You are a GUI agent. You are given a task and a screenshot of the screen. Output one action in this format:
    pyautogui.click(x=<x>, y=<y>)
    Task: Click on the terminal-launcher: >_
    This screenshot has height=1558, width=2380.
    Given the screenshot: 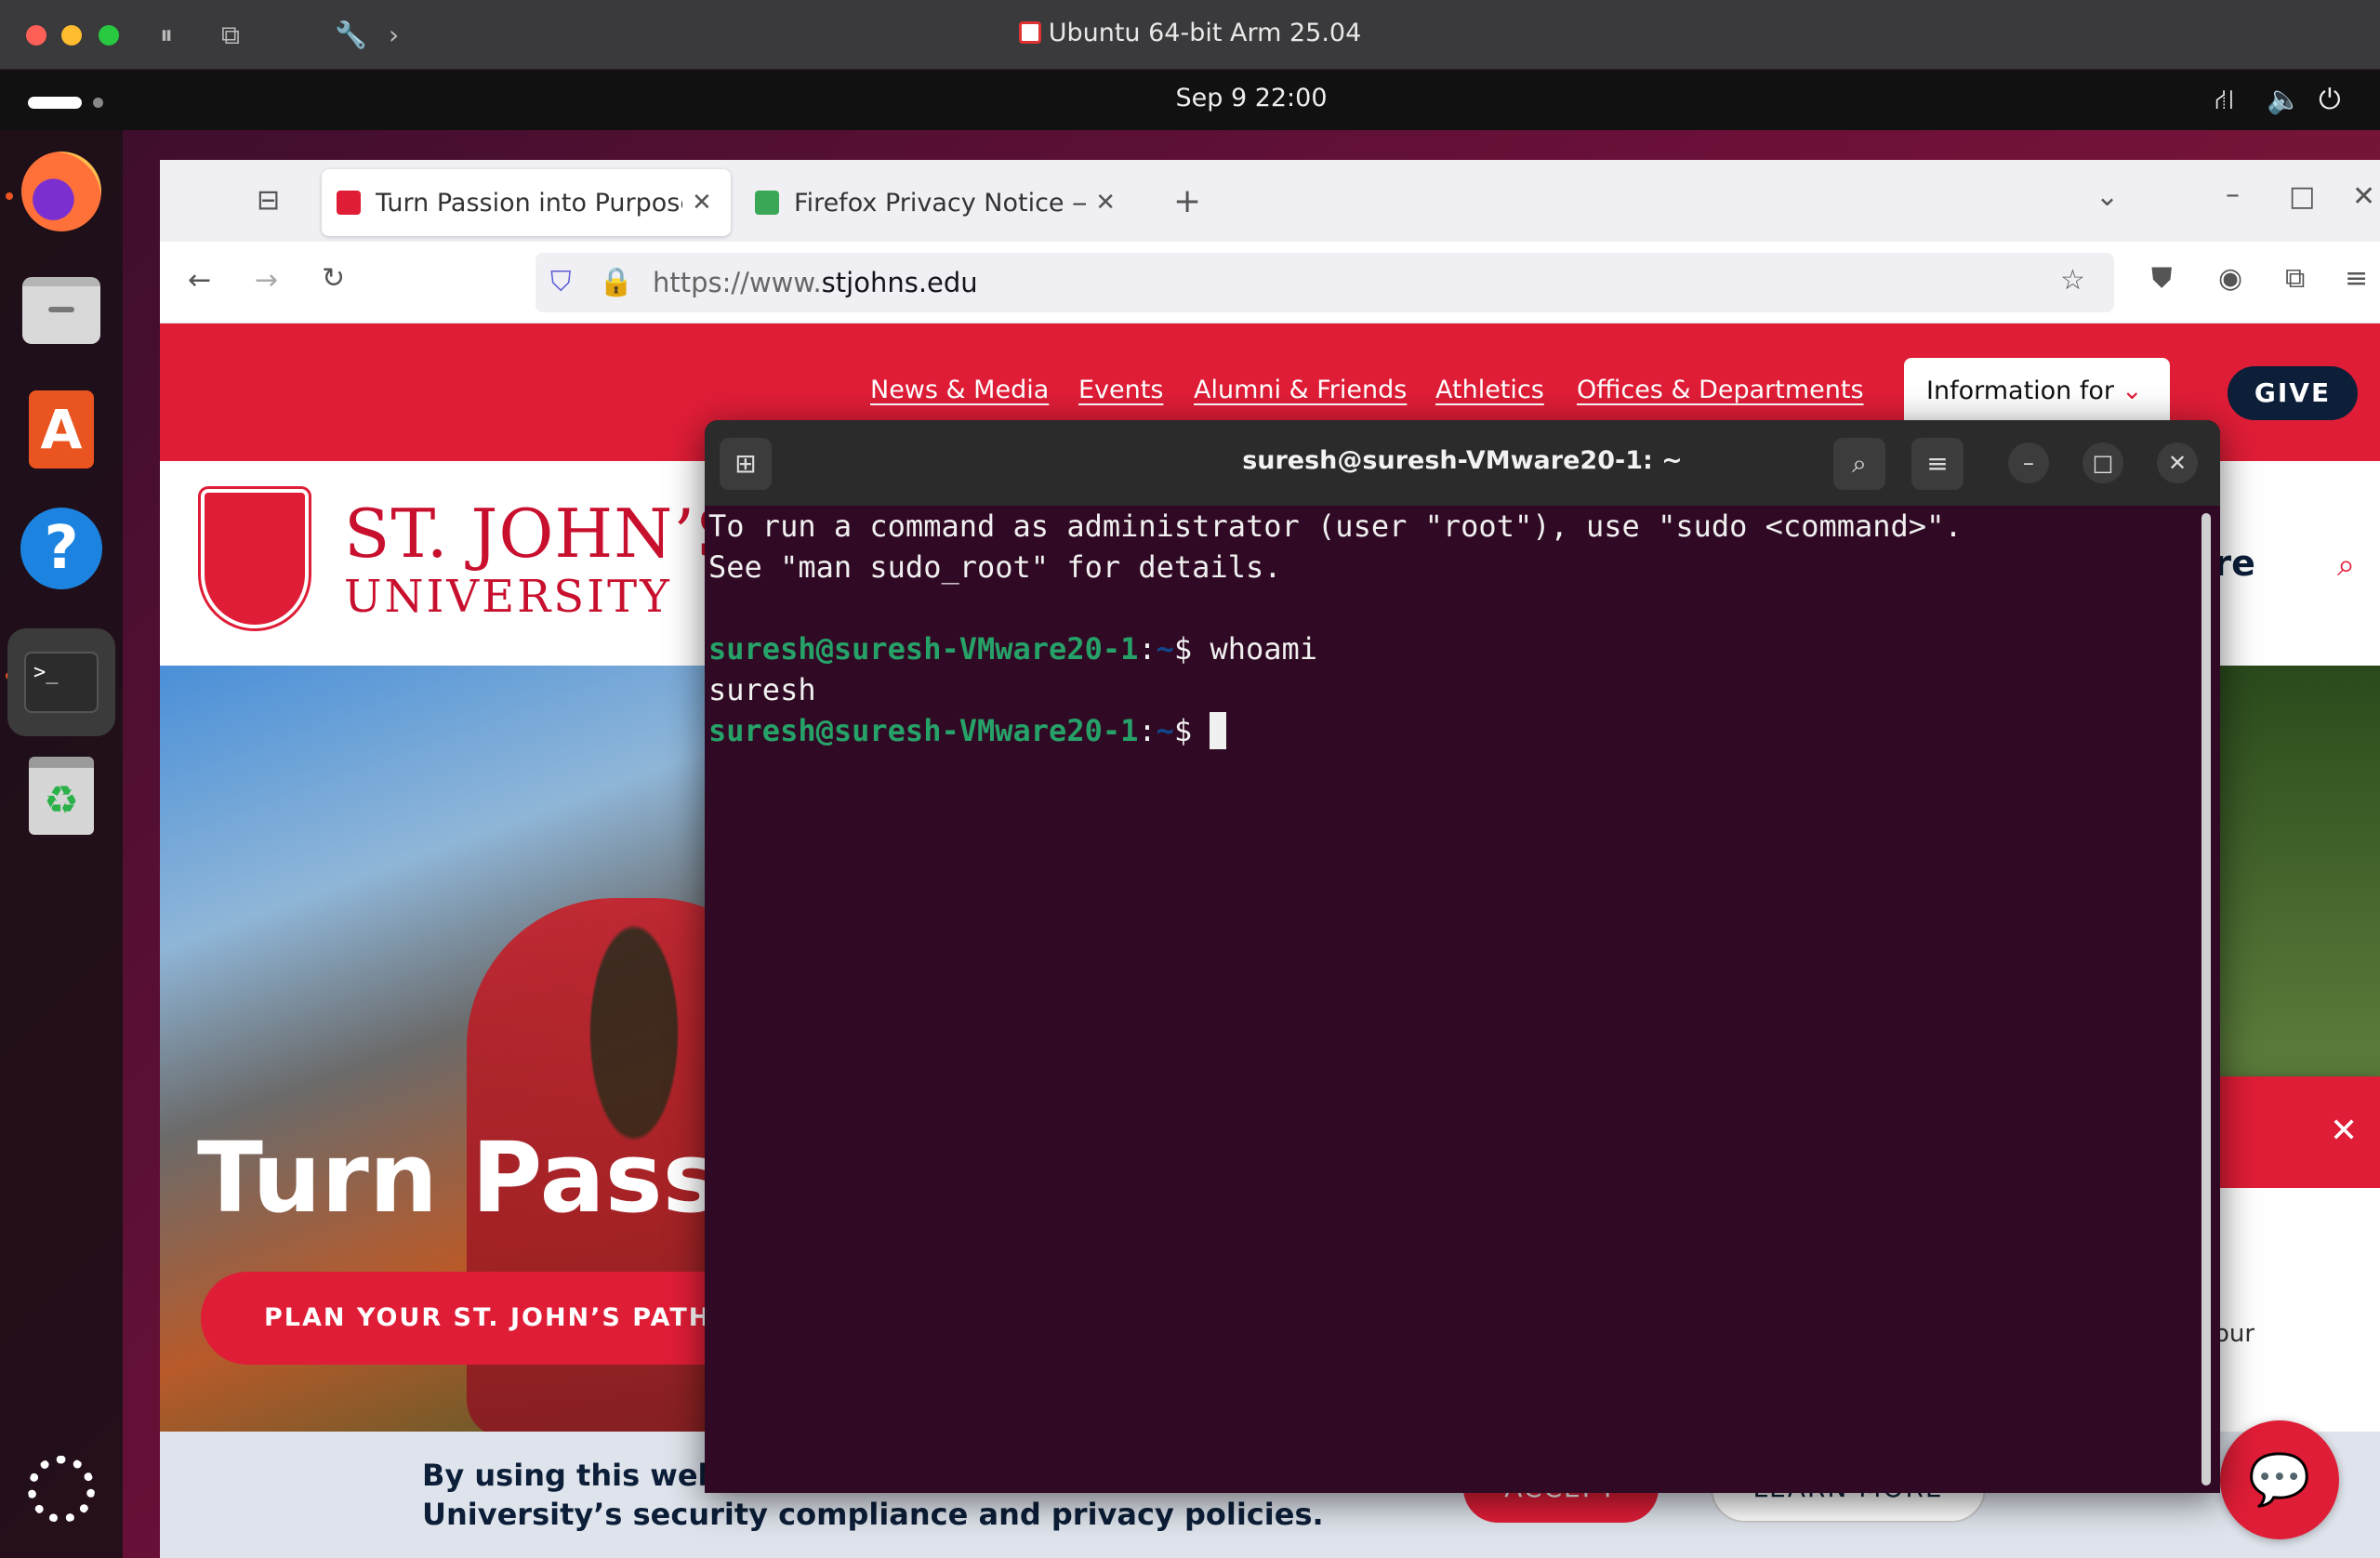 What is the action you would take?
    pyautogui.click(x=61, y=682)
    